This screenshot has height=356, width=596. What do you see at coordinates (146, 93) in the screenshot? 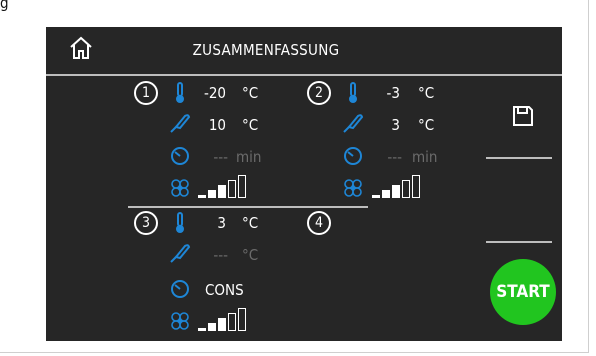
I see `zone-1-number: 1` at bounding box center [146, 93].